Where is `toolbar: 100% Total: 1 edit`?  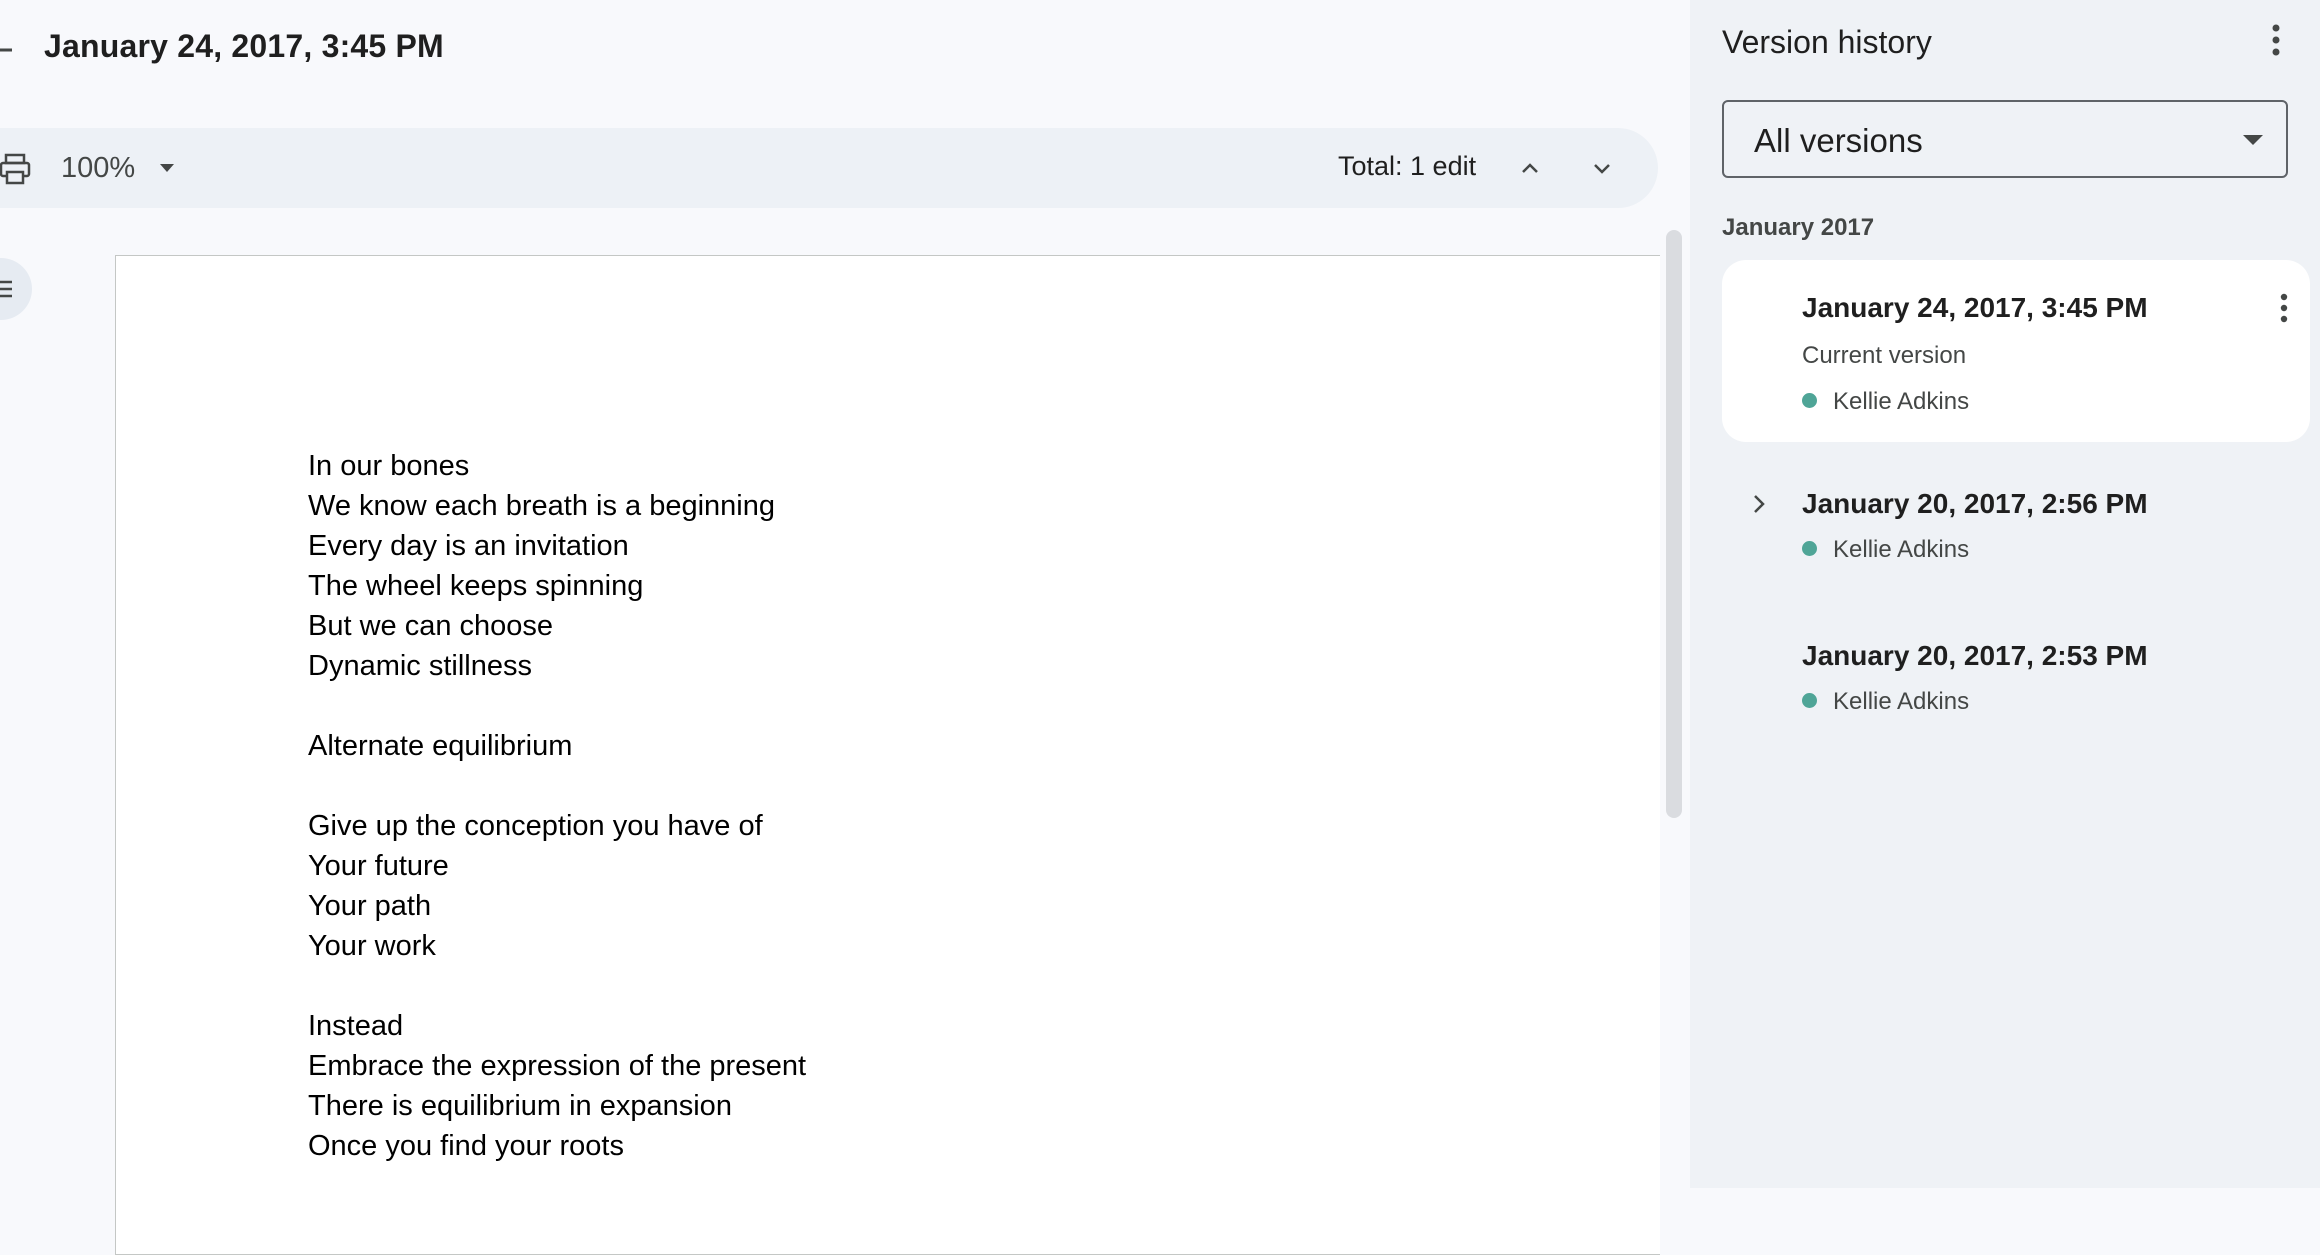 toolbar: 100% Total: 1 edit is located at coordinates (829, 168).